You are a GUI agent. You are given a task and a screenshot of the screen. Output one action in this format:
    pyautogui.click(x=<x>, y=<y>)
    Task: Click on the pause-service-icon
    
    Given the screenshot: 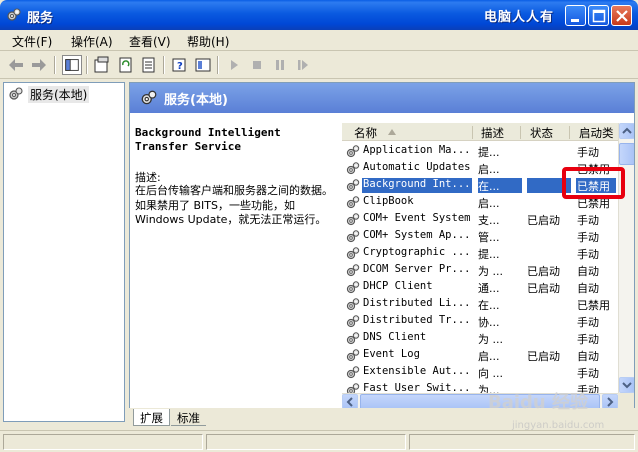 What is the action you would take?
    pyautogui.click(x=280, y=65)
    